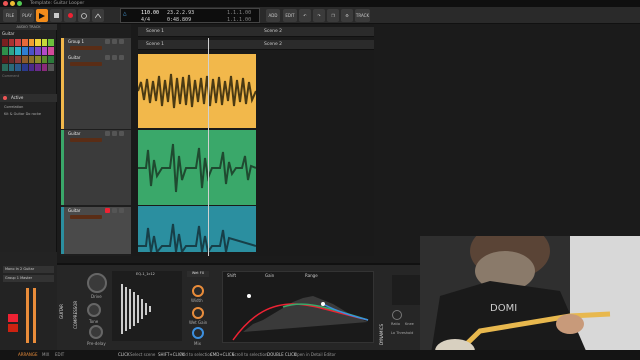  What do you see at coordinates (397, 315) in the screenshot?
I see `ratio-knob` at bounding box center [397, 315].